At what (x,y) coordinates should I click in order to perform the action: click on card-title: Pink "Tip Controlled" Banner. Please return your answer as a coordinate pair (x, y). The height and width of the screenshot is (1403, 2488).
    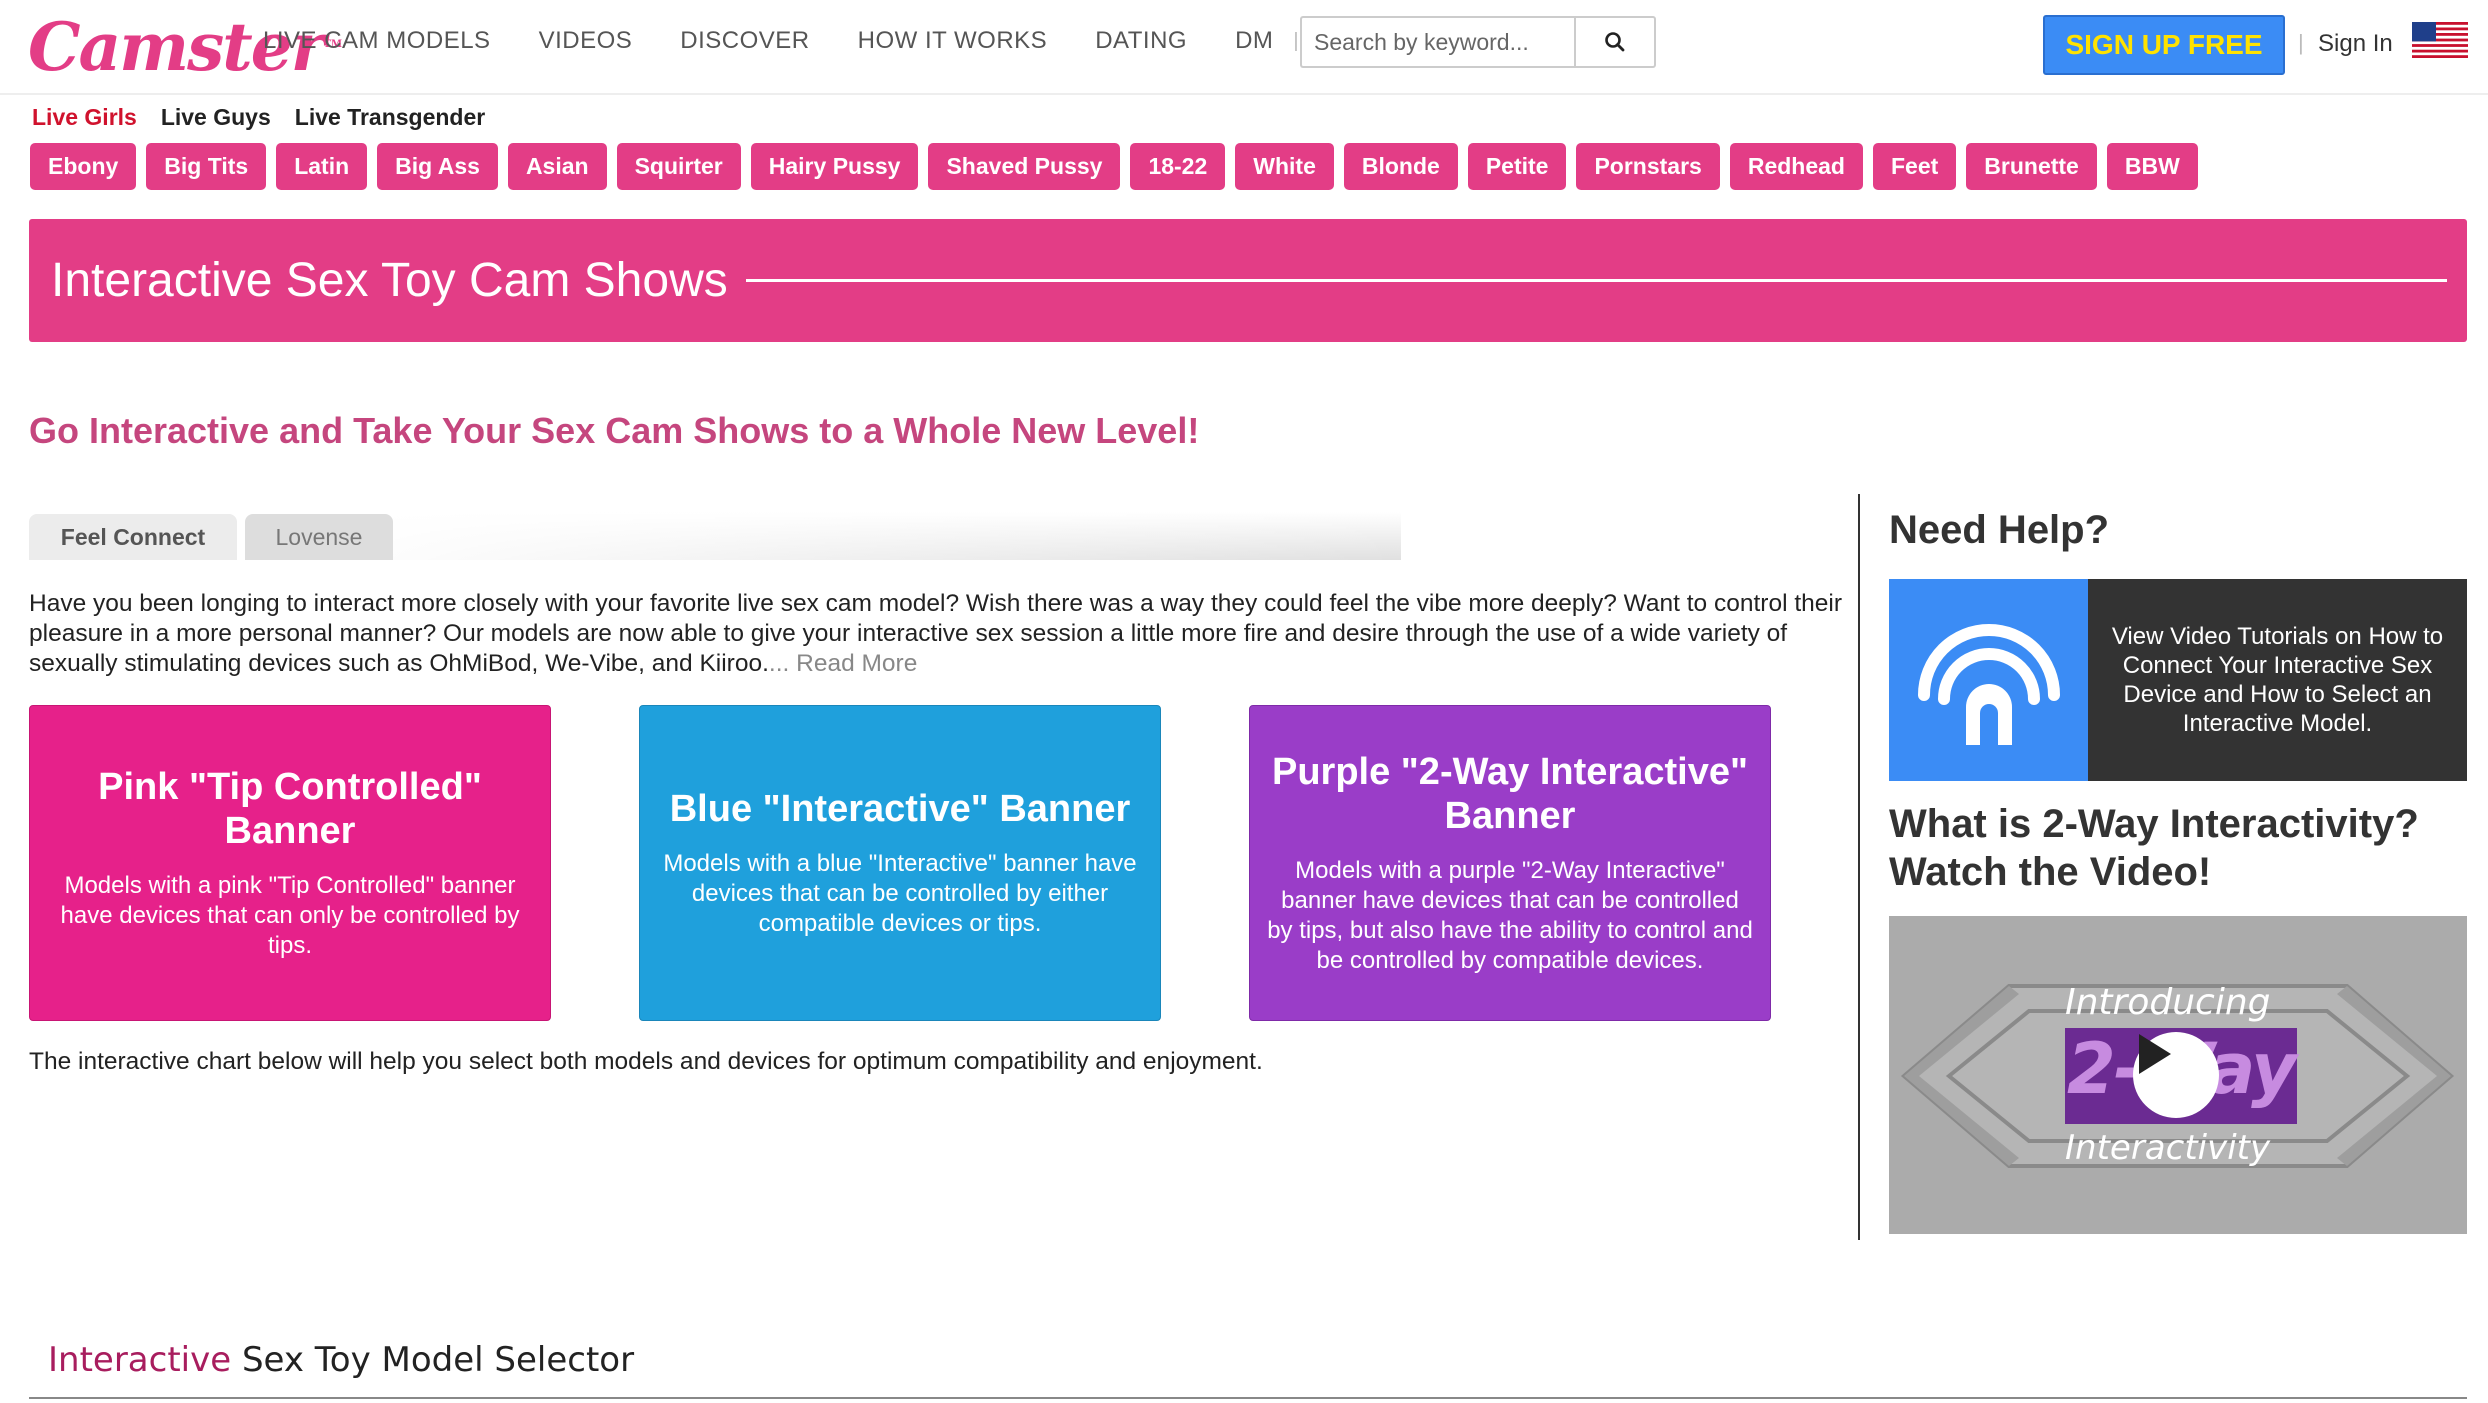
    Looking at the image, I should click on (290, 809).